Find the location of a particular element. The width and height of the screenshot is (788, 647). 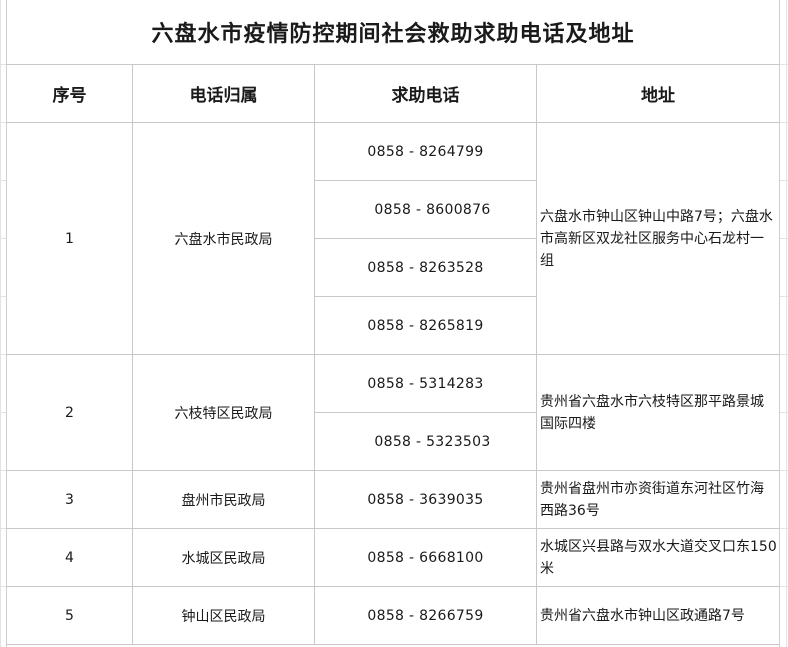

row5-address: 贵州省六盘水市钟山区政通路7号 is located at coordinates (658, 616).